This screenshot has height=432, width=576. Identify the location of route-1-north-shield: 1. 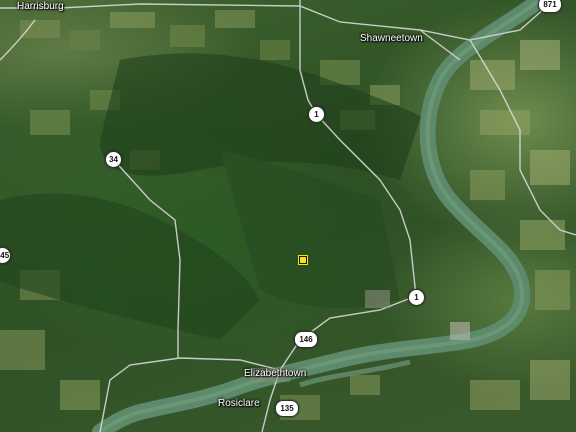
(316, 114).